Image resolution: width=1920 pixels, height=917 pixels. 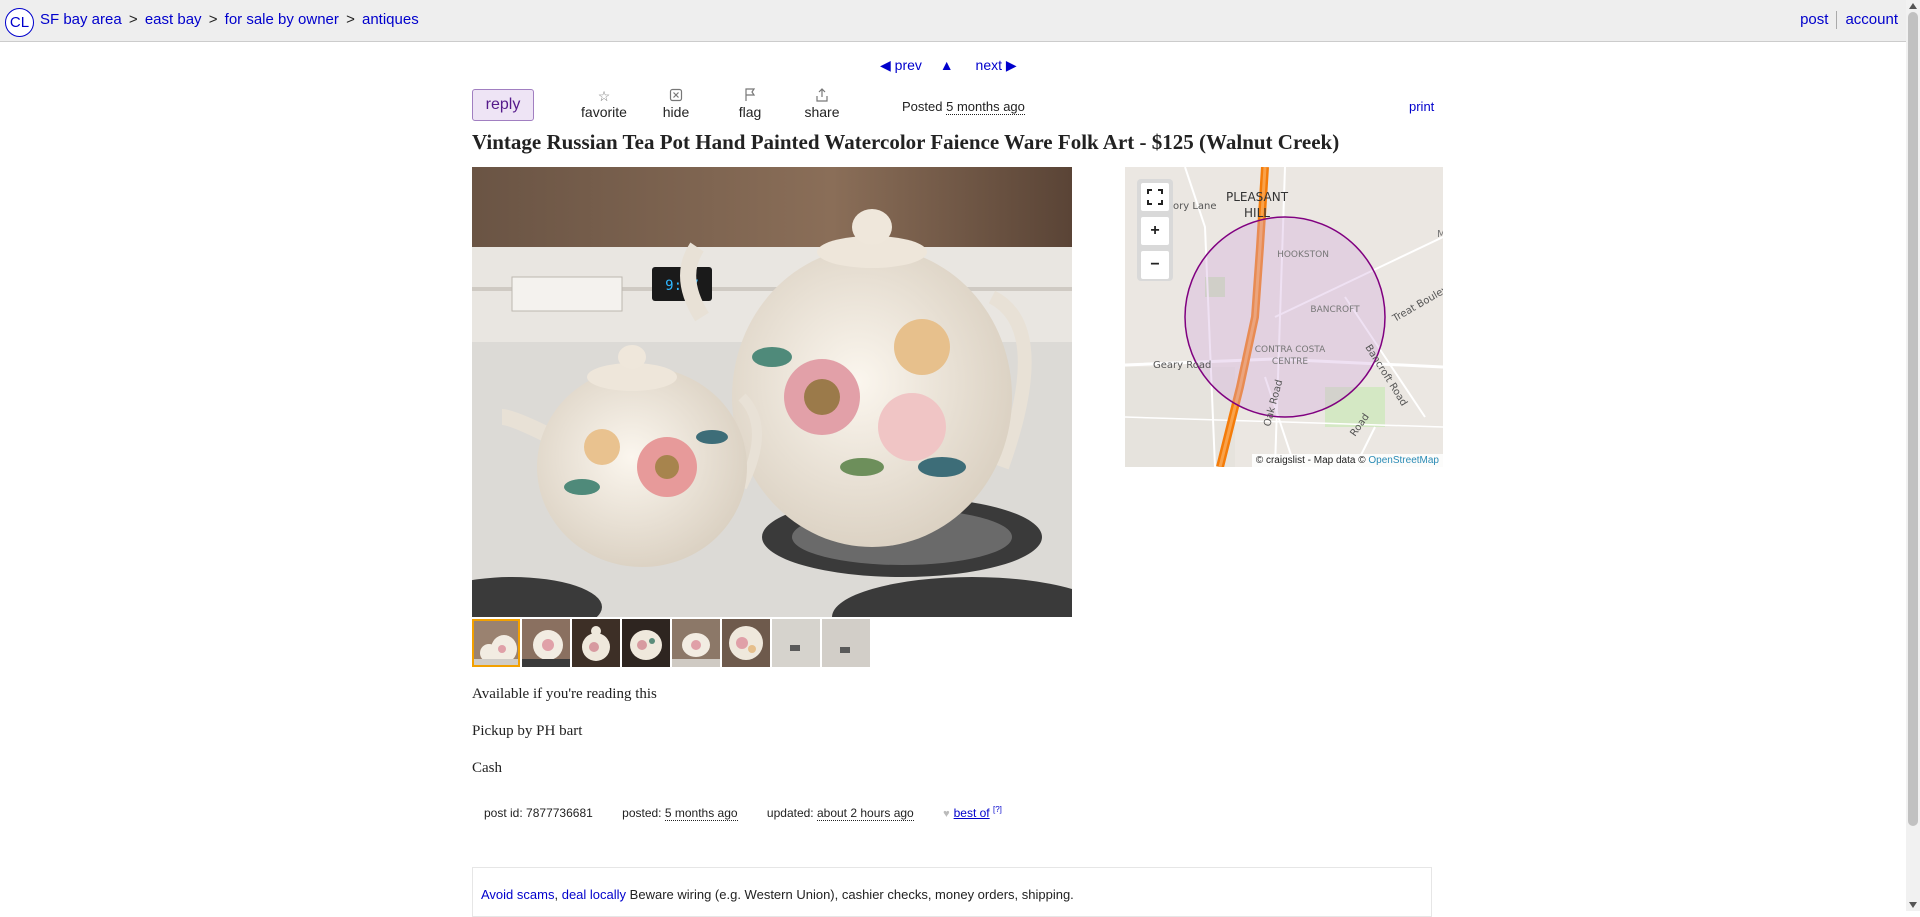 What do you see at coordinates (1310, 460) in the screenshot?
I see `map-attribution-text: © craigslist - Map data ©` at bounding box center [1310, 460].